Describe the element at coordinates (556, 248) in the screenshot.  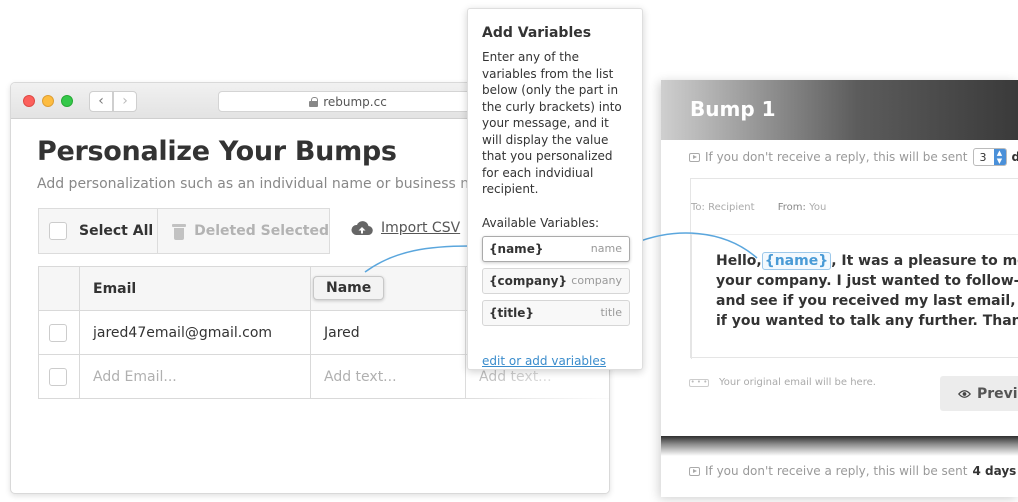
I see `variable-item-name: {name} name` at that location.